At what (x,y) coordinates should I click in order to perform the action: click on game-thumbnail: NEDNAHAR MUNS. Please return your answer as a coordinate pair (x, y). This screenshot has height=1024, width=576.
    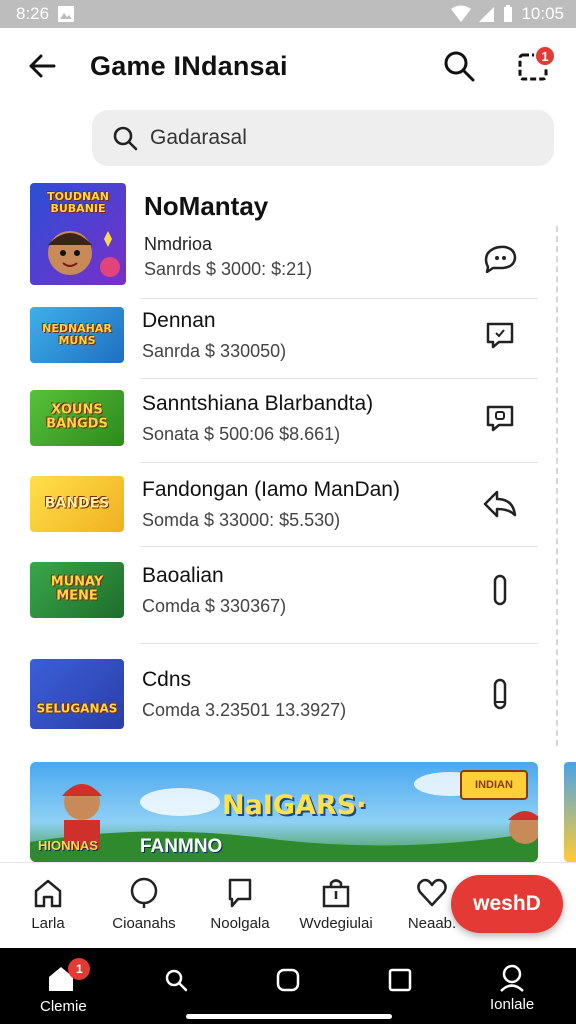
    Looking at the image, I should click on (77, 335).